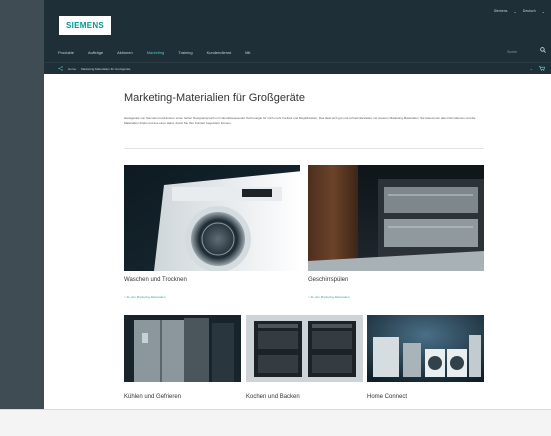 This screenshot has height=436, width=551. I want to click on tile-kuehlen-image, so click(182, 348).